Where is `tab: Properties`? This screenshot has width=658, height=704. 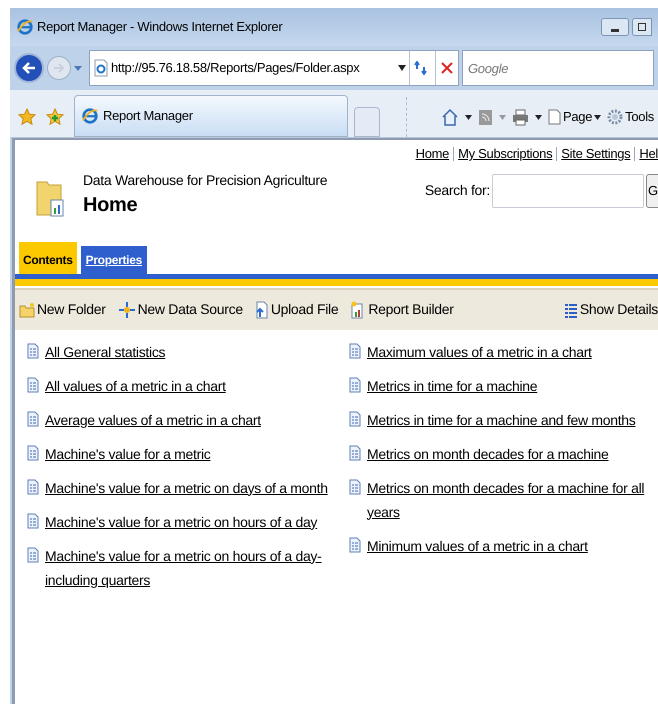 tab: Properties is located at coordinates (113, 260).